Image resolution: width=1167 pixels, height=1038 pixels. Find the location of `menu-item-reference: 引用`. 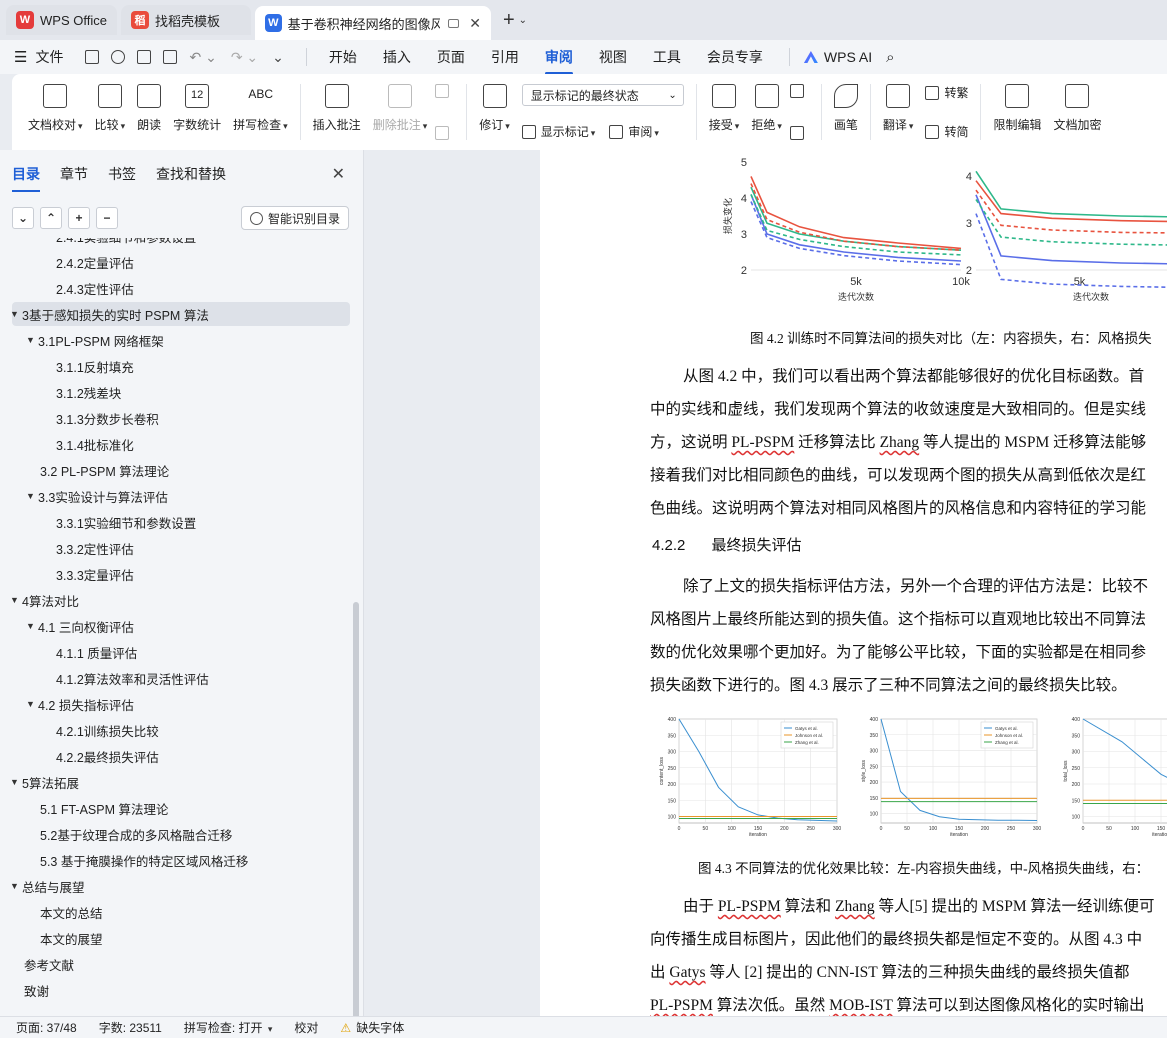

menu-item-reference: 引用 is located at coordinates (505, 57).